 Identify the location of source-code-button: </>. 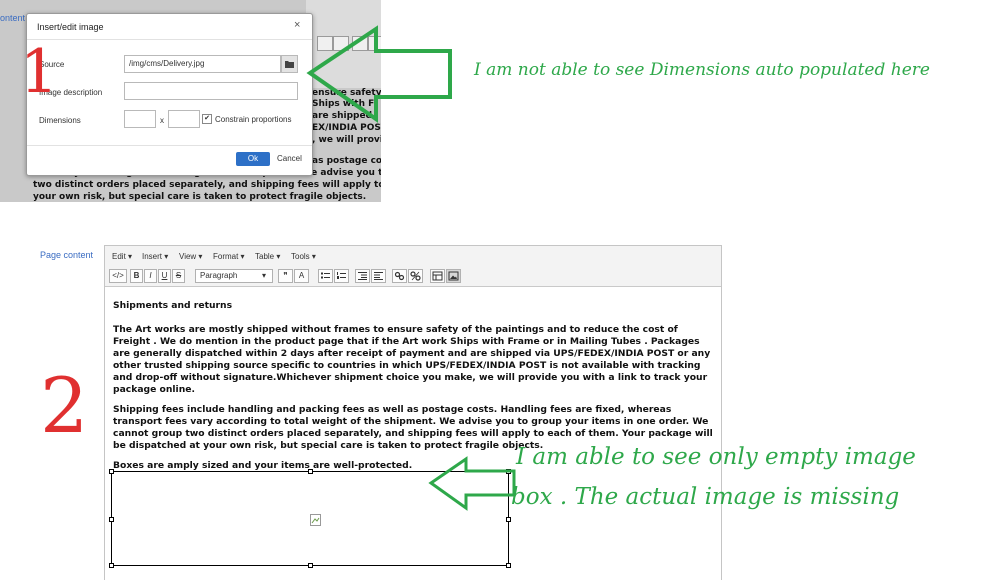
(118, 276).